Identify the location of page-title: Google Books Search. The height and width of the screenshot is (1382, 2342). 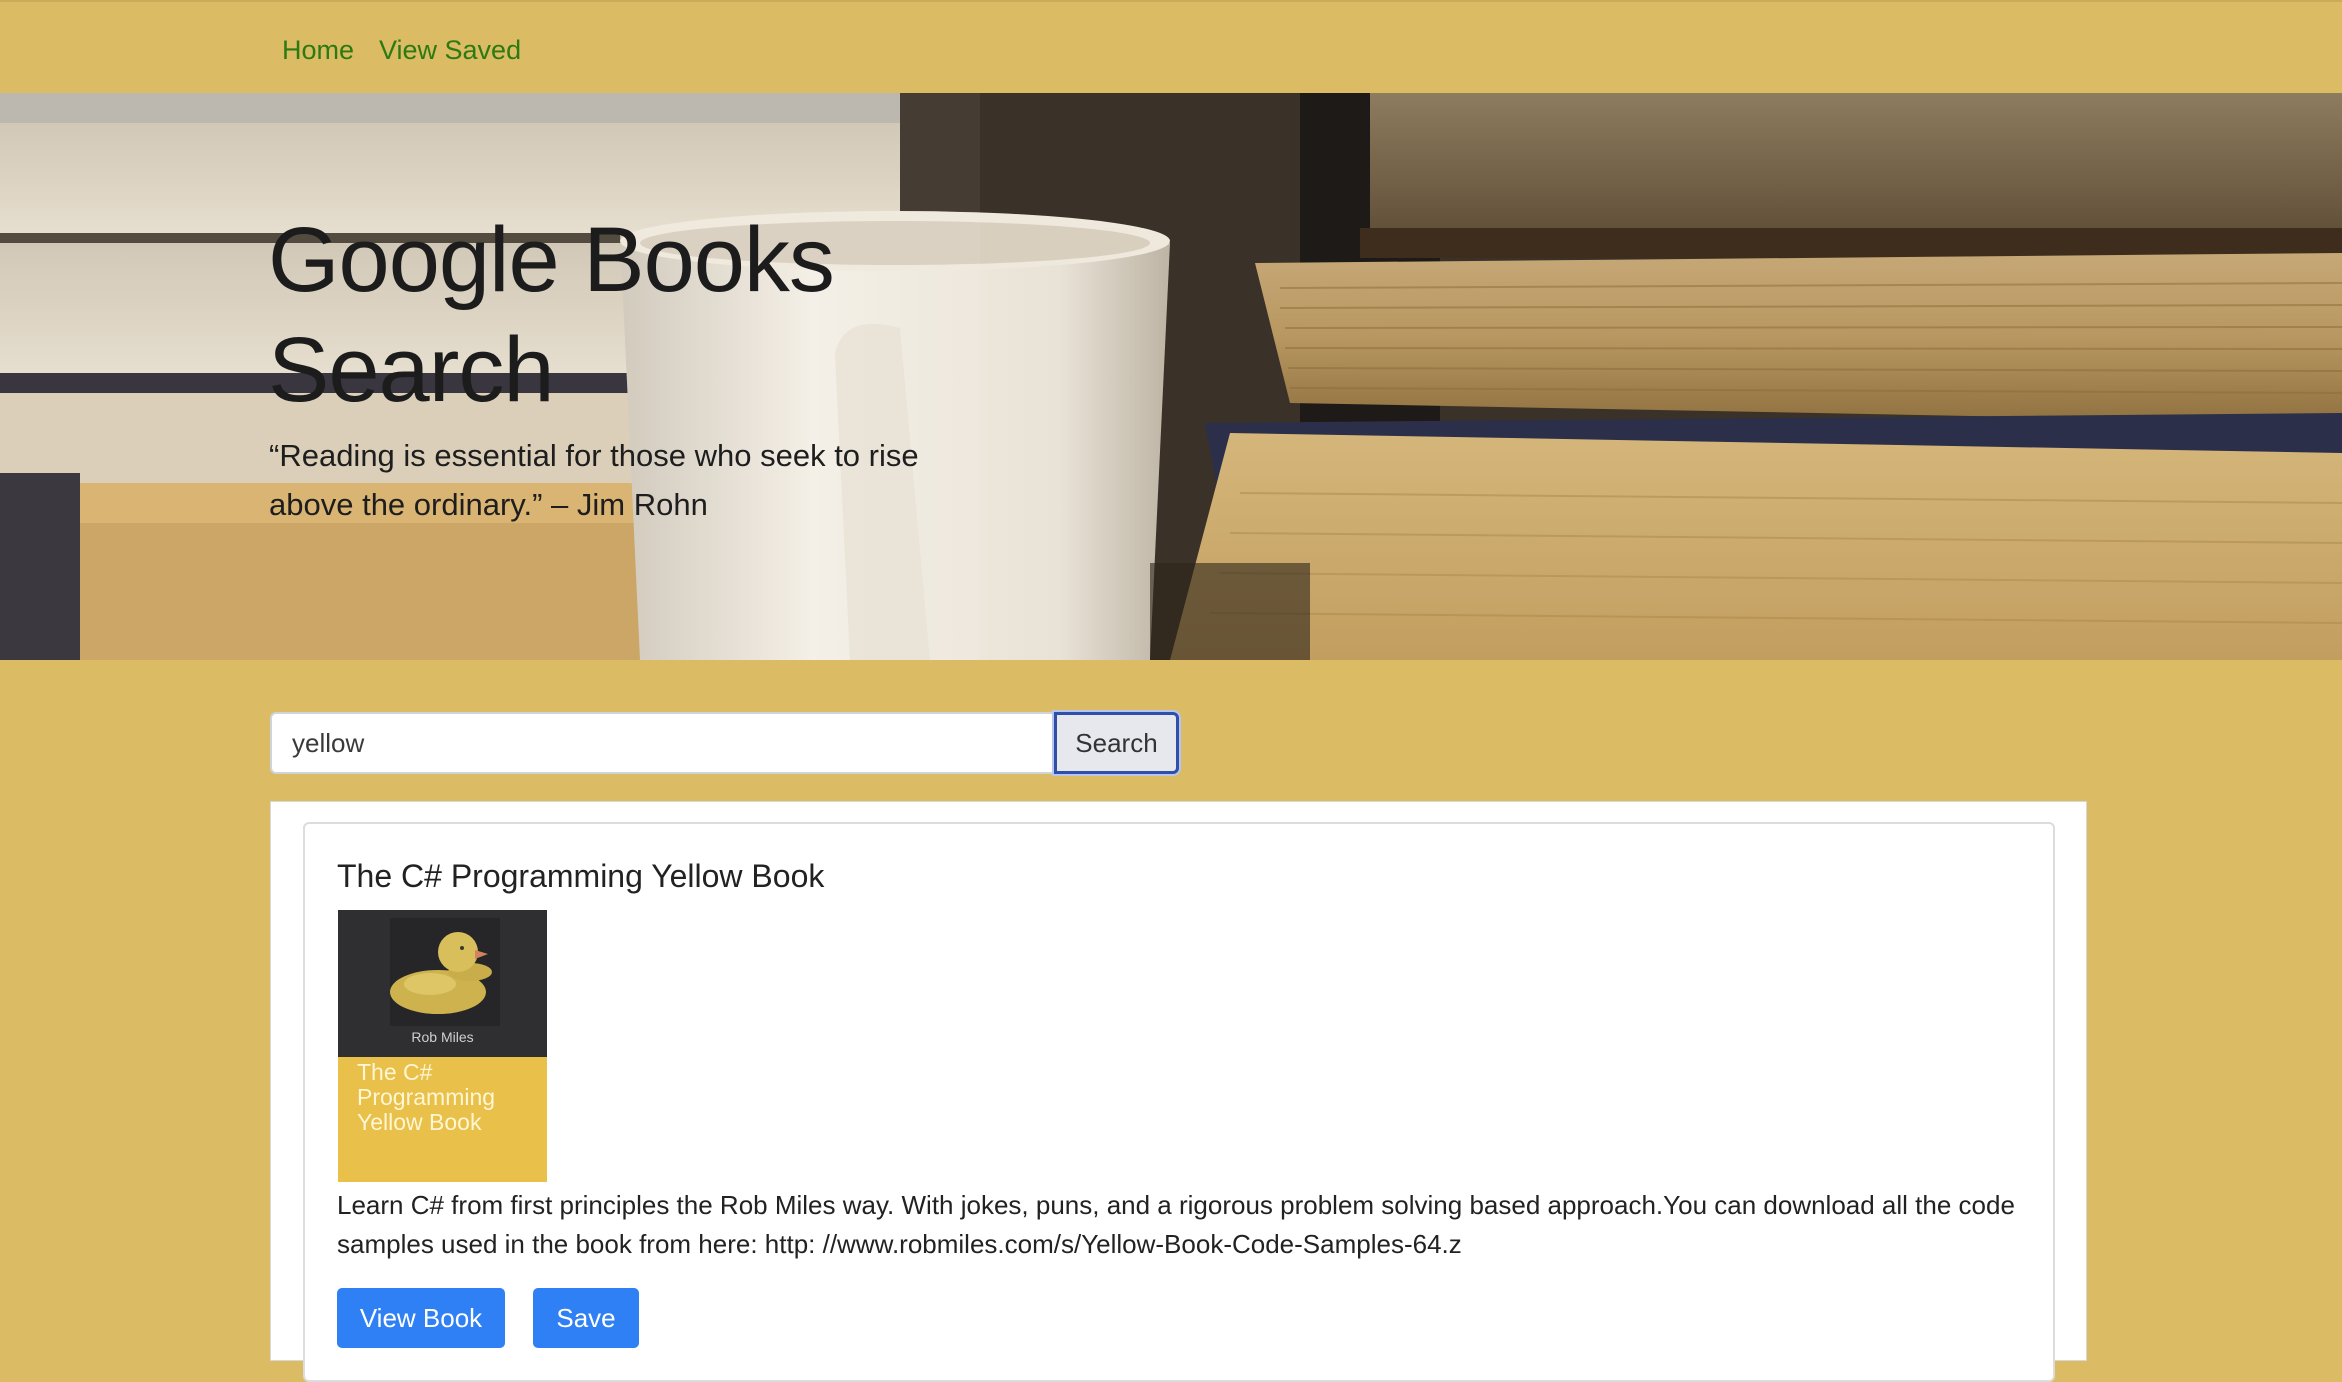
(551, 315).